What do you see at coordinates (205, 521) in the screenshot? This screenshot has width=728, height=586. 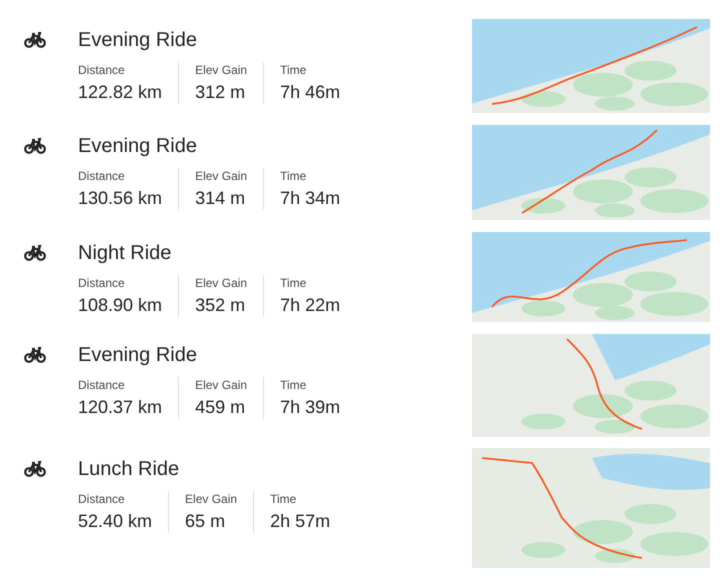 I see `stat-value: 65 m` at bounding box center [205, 521].